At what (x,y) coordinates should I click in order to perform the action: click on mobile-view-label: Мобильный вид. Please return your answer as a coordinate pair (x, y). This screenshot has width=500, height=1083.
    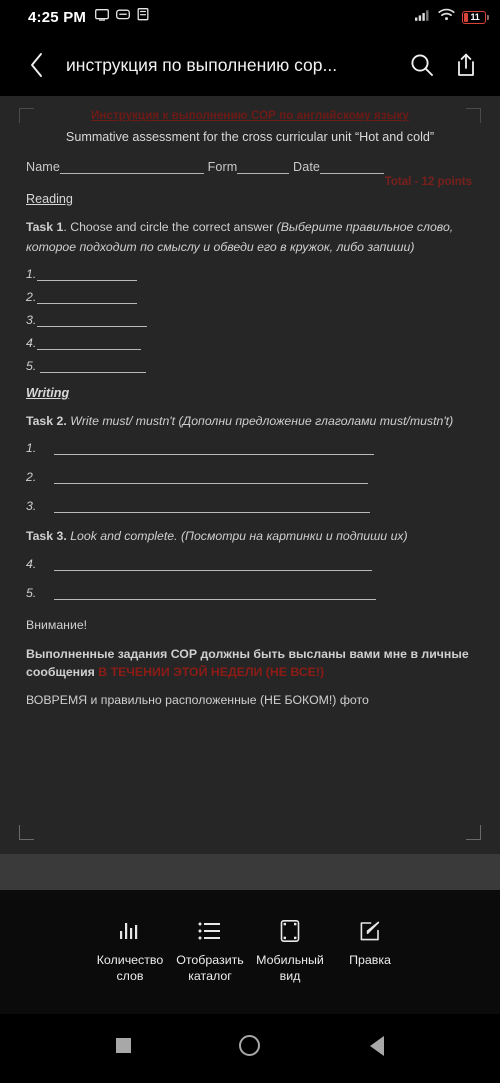
    Looking at the image, I should click on (290, 968).